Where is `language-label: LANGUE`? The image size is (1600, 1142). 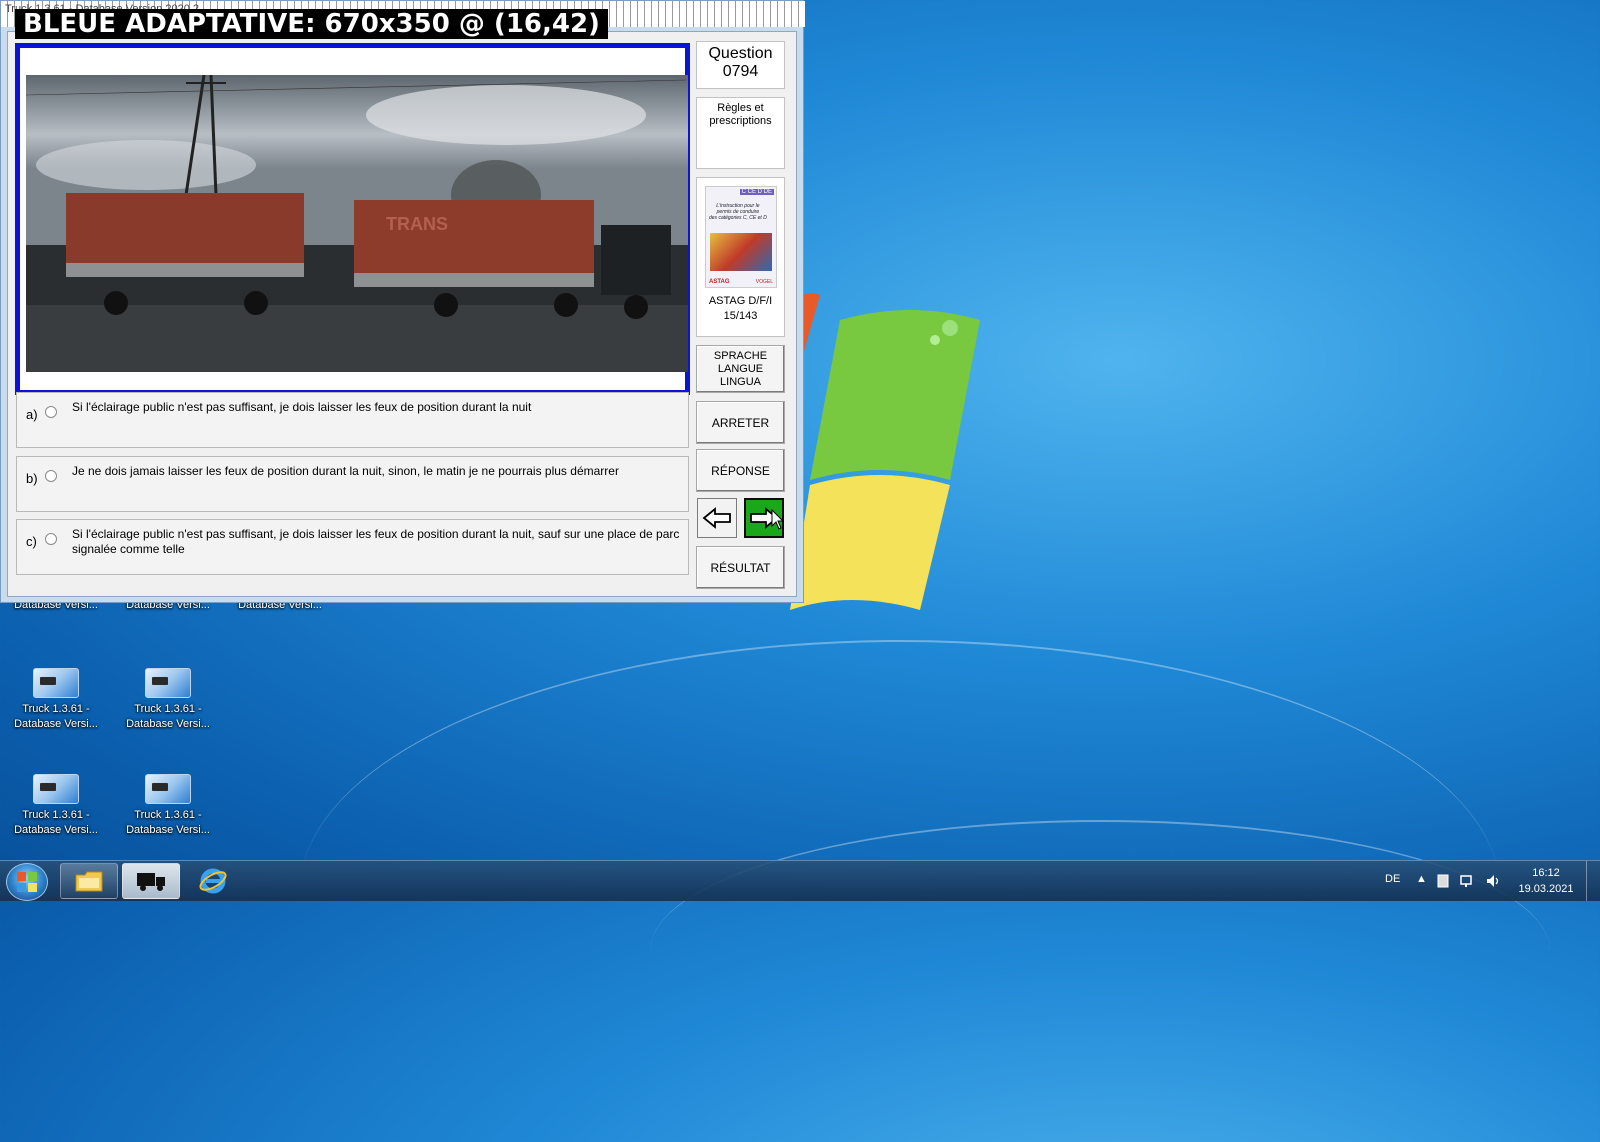
language-label: LANGUE is located at coordinates (740, 368).